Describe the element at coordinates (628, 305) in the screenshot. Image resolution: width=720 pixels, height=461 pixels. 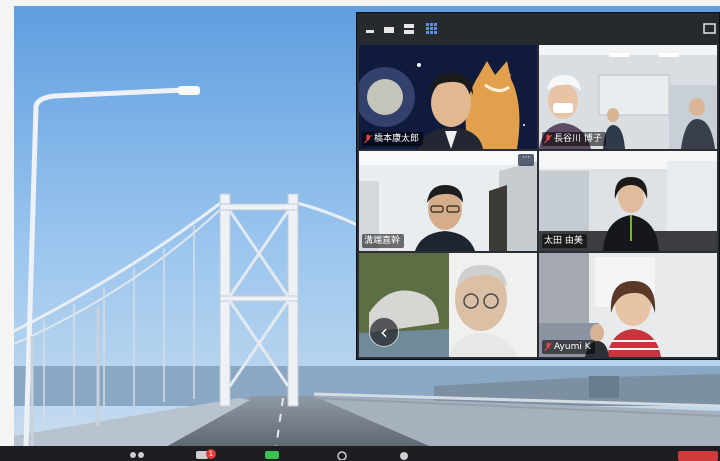
I see `video-tile: Ayumi K` at that location.